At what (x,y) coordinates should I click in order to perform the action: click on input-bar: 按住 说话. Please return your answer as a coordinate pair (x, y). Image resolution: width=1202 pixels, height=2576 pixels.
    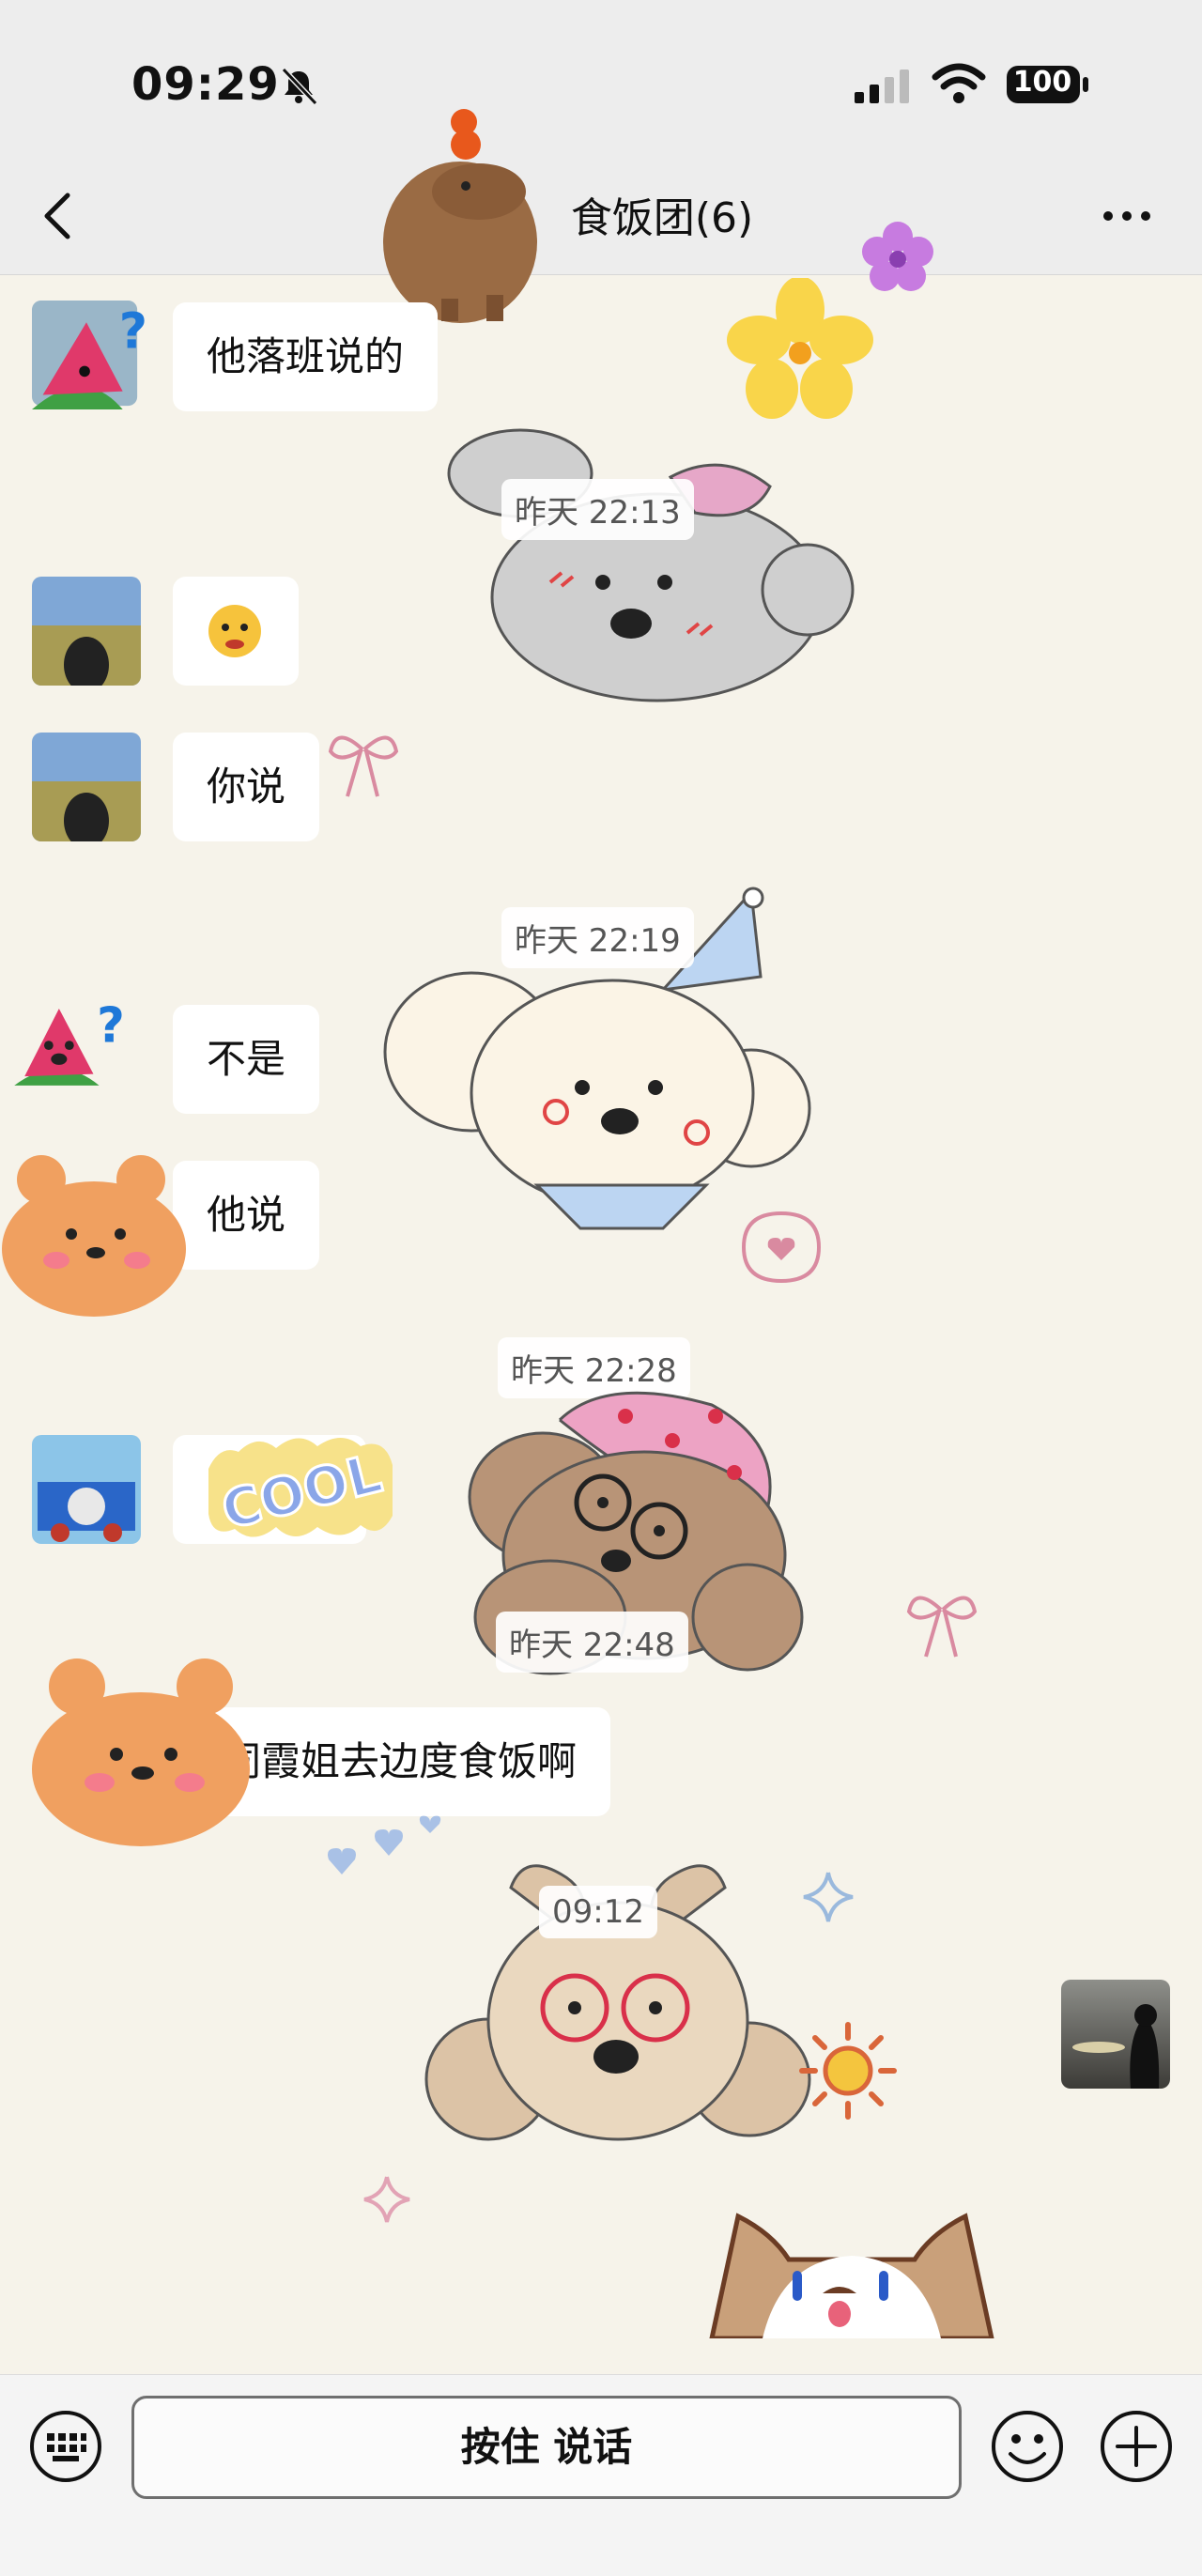
    Looking at the image, I should click on (601, 2475).